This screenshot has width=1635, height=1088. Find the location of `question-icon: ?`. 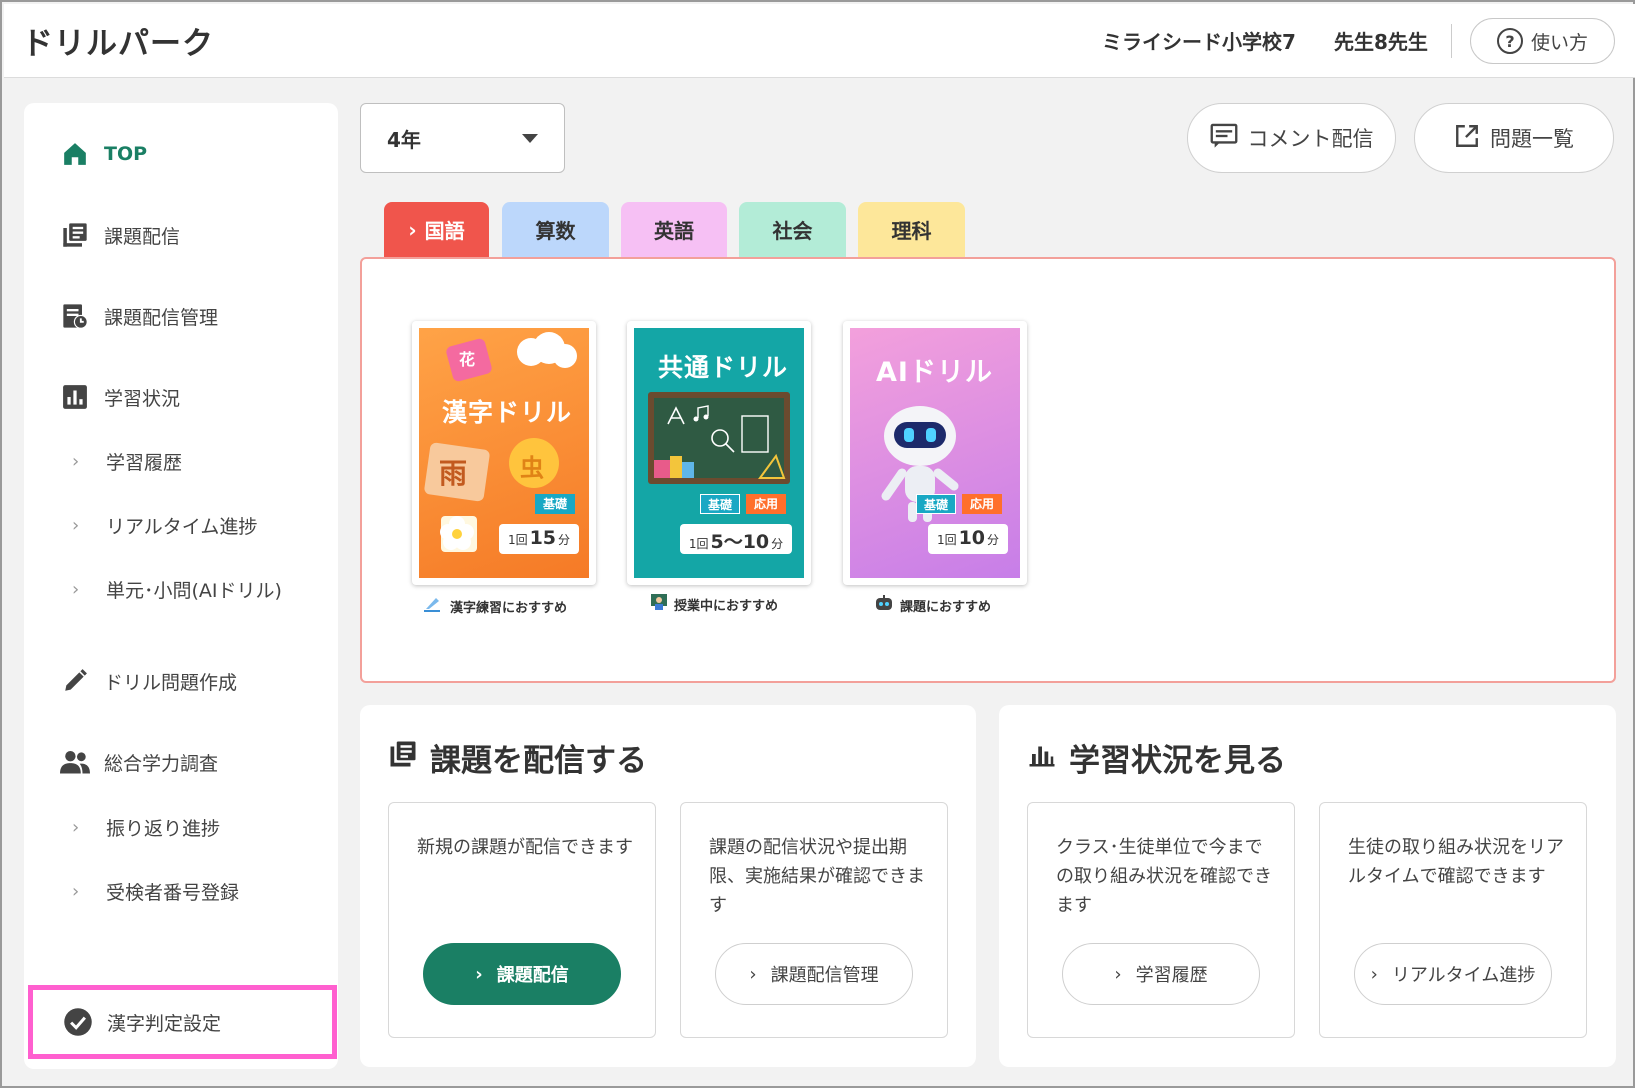

question-icon: ? is located at coordinates (1509, 41).